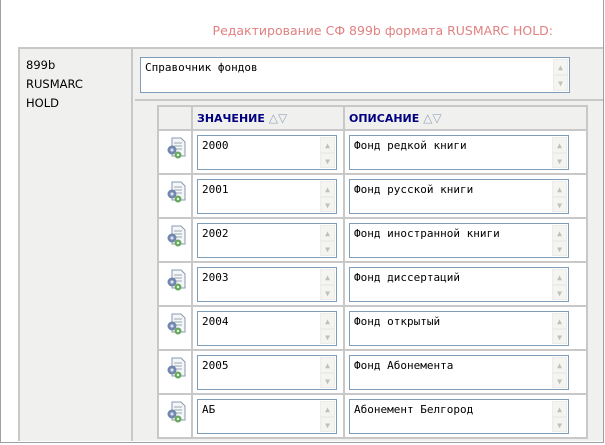 This screenshot has height=445, width=605. I want to click on description-textarea: Фонд Абонемента ▲ ▼, so click(459, 372).